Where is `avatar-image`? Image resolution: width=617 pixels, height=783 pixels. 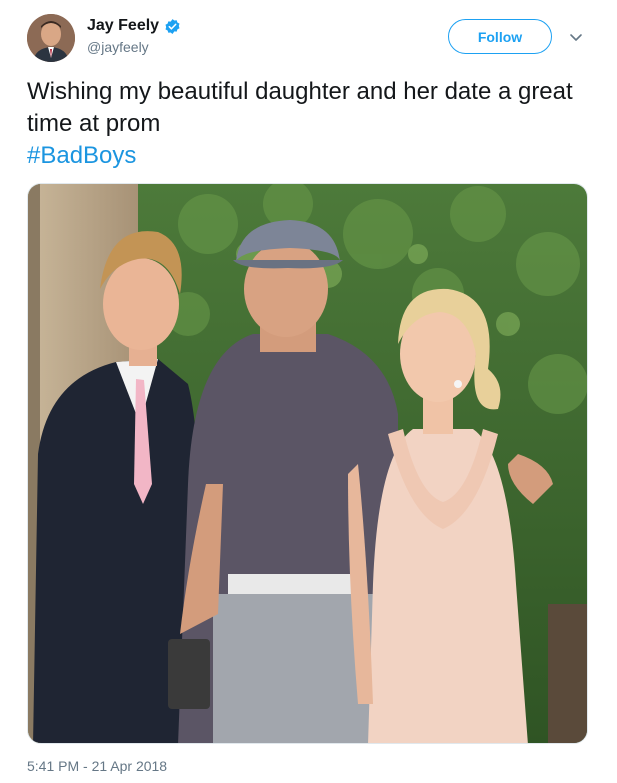
avatar-image is located at coordinates (51, 38).